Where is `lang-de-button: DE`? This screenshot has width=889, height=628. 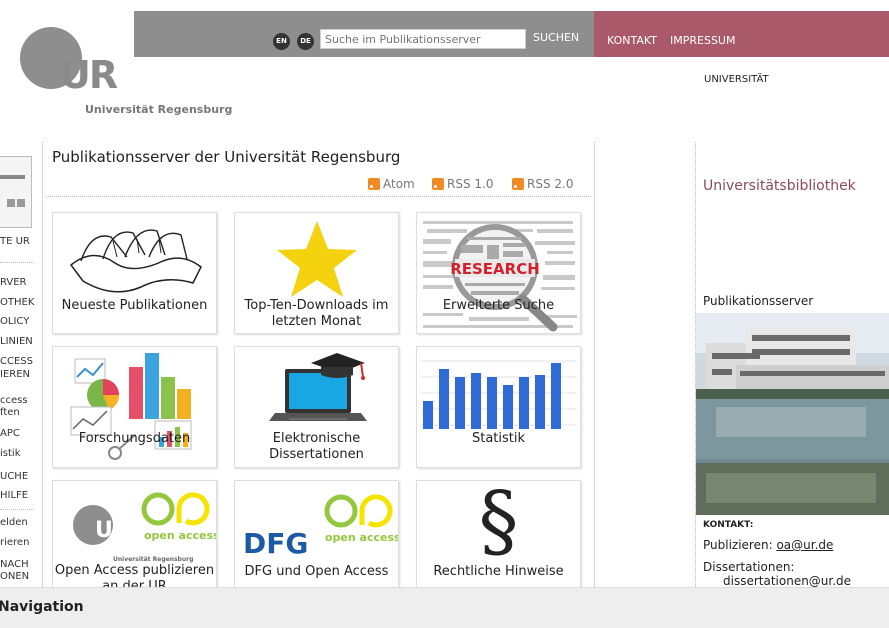
lang-de-button: DE is located at coordinates (305, 41).